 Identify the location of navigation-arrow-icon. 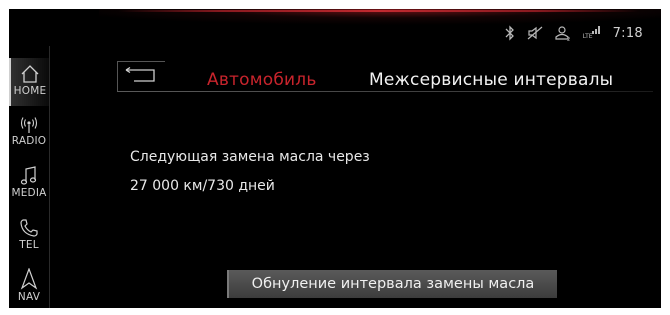
(29, 279).